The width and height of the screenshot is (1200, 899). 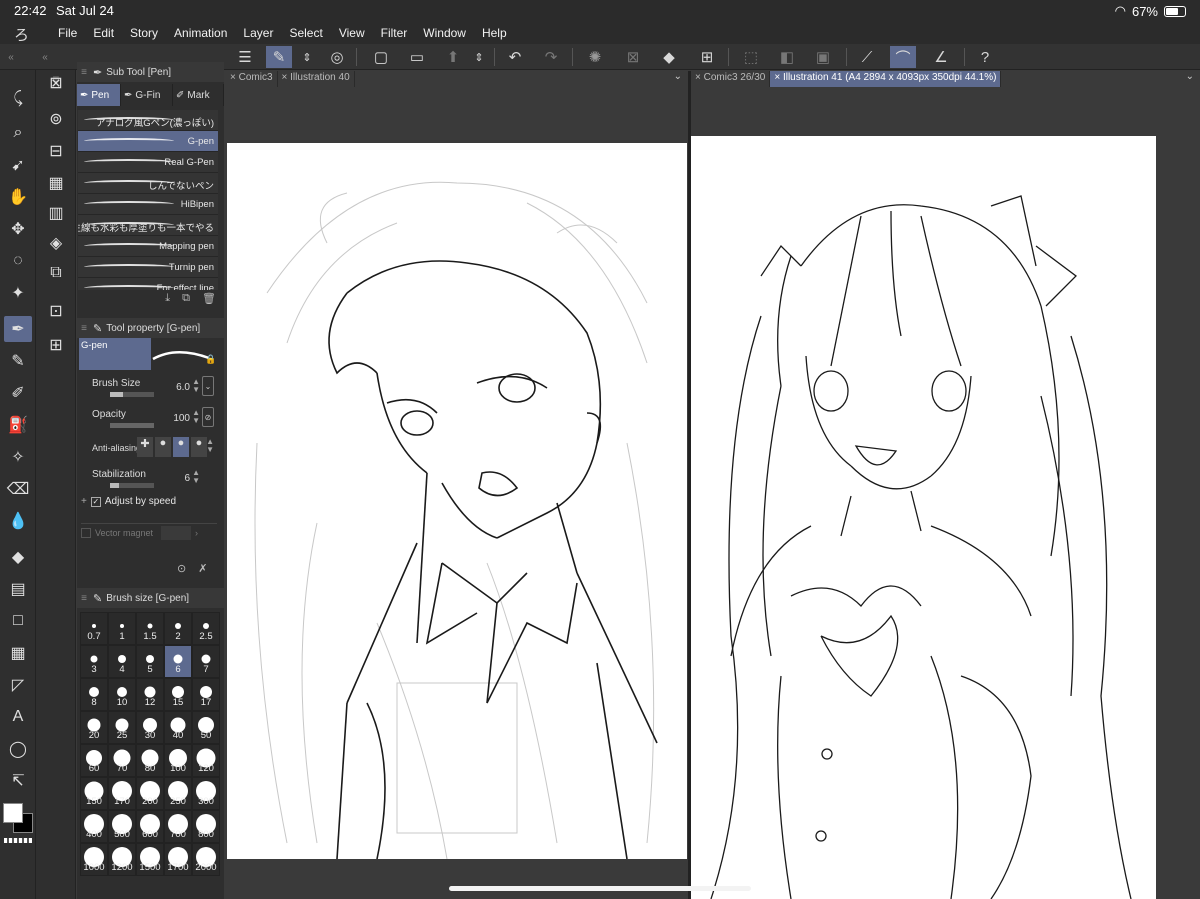 What do you see at coordinates (18, 653) in the screenshot?
I see `frame-icon: ▦` at bounding box center [18, 653].